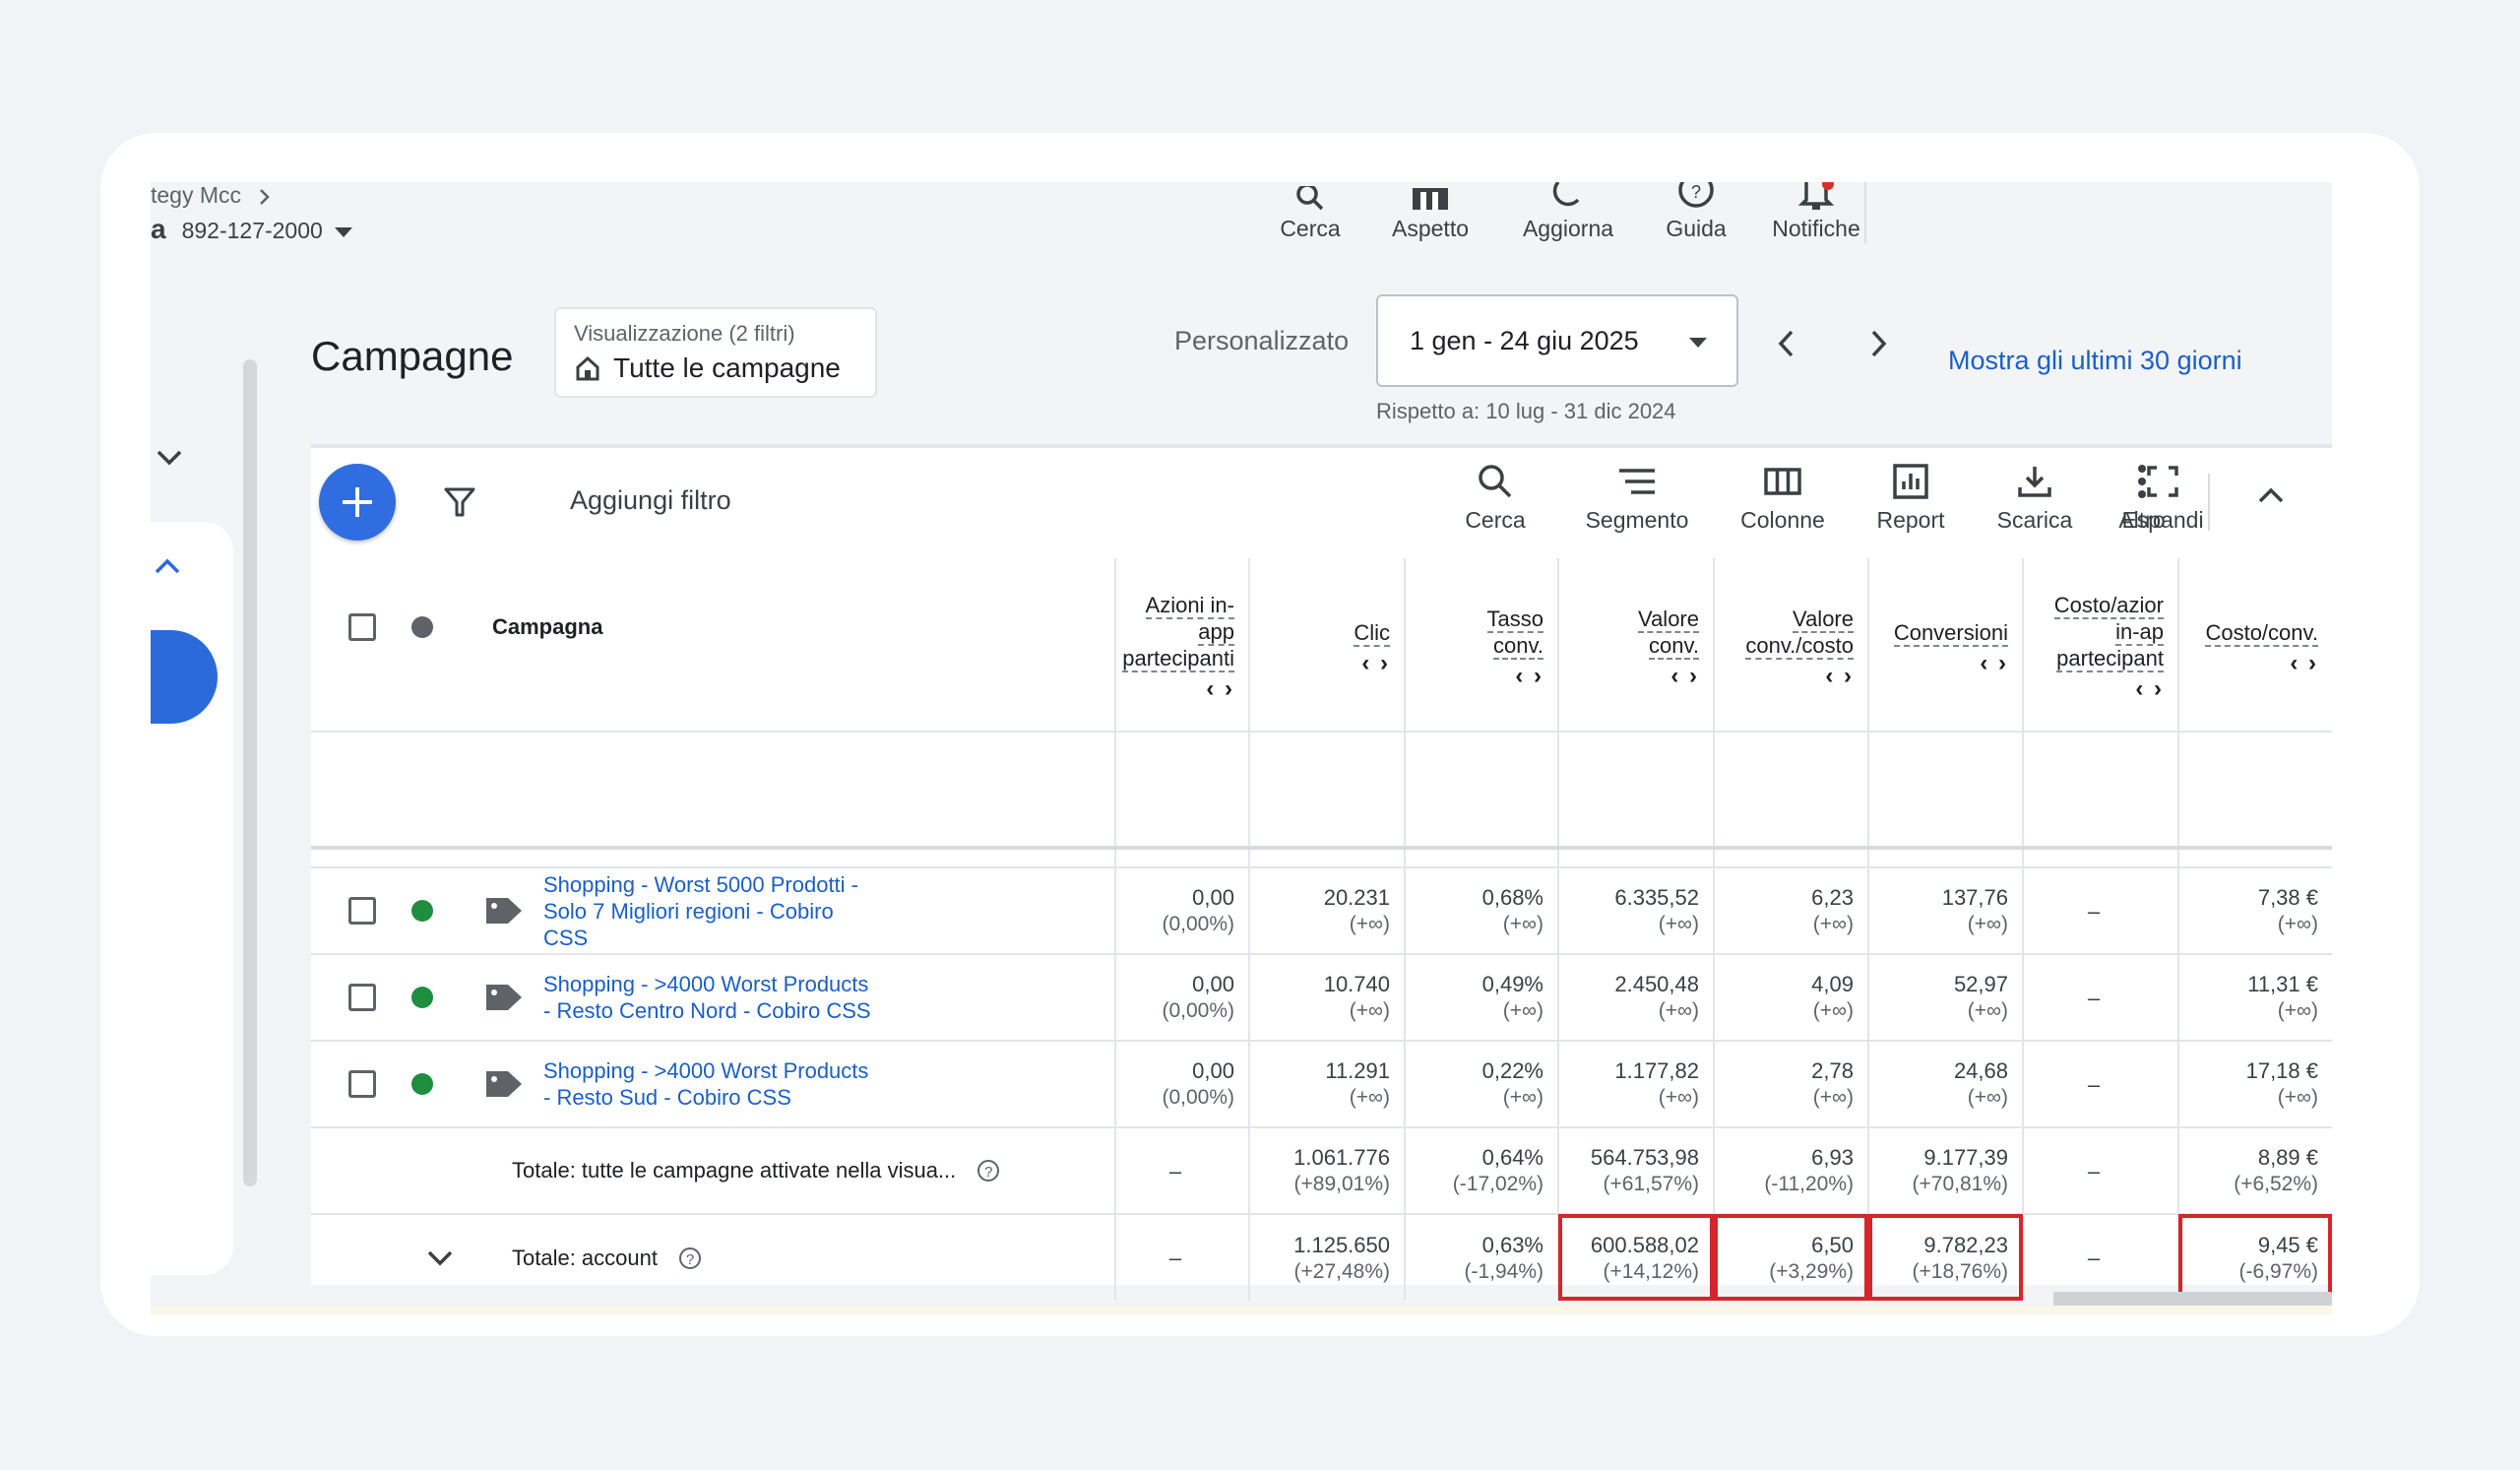 The height and width of the screenshot is (1470, 2520). Describe the element at coordinates (1481, 645) in the screenshot. I see `col-header-conv-rate: Tasso conv. ‹ ›` at that location.